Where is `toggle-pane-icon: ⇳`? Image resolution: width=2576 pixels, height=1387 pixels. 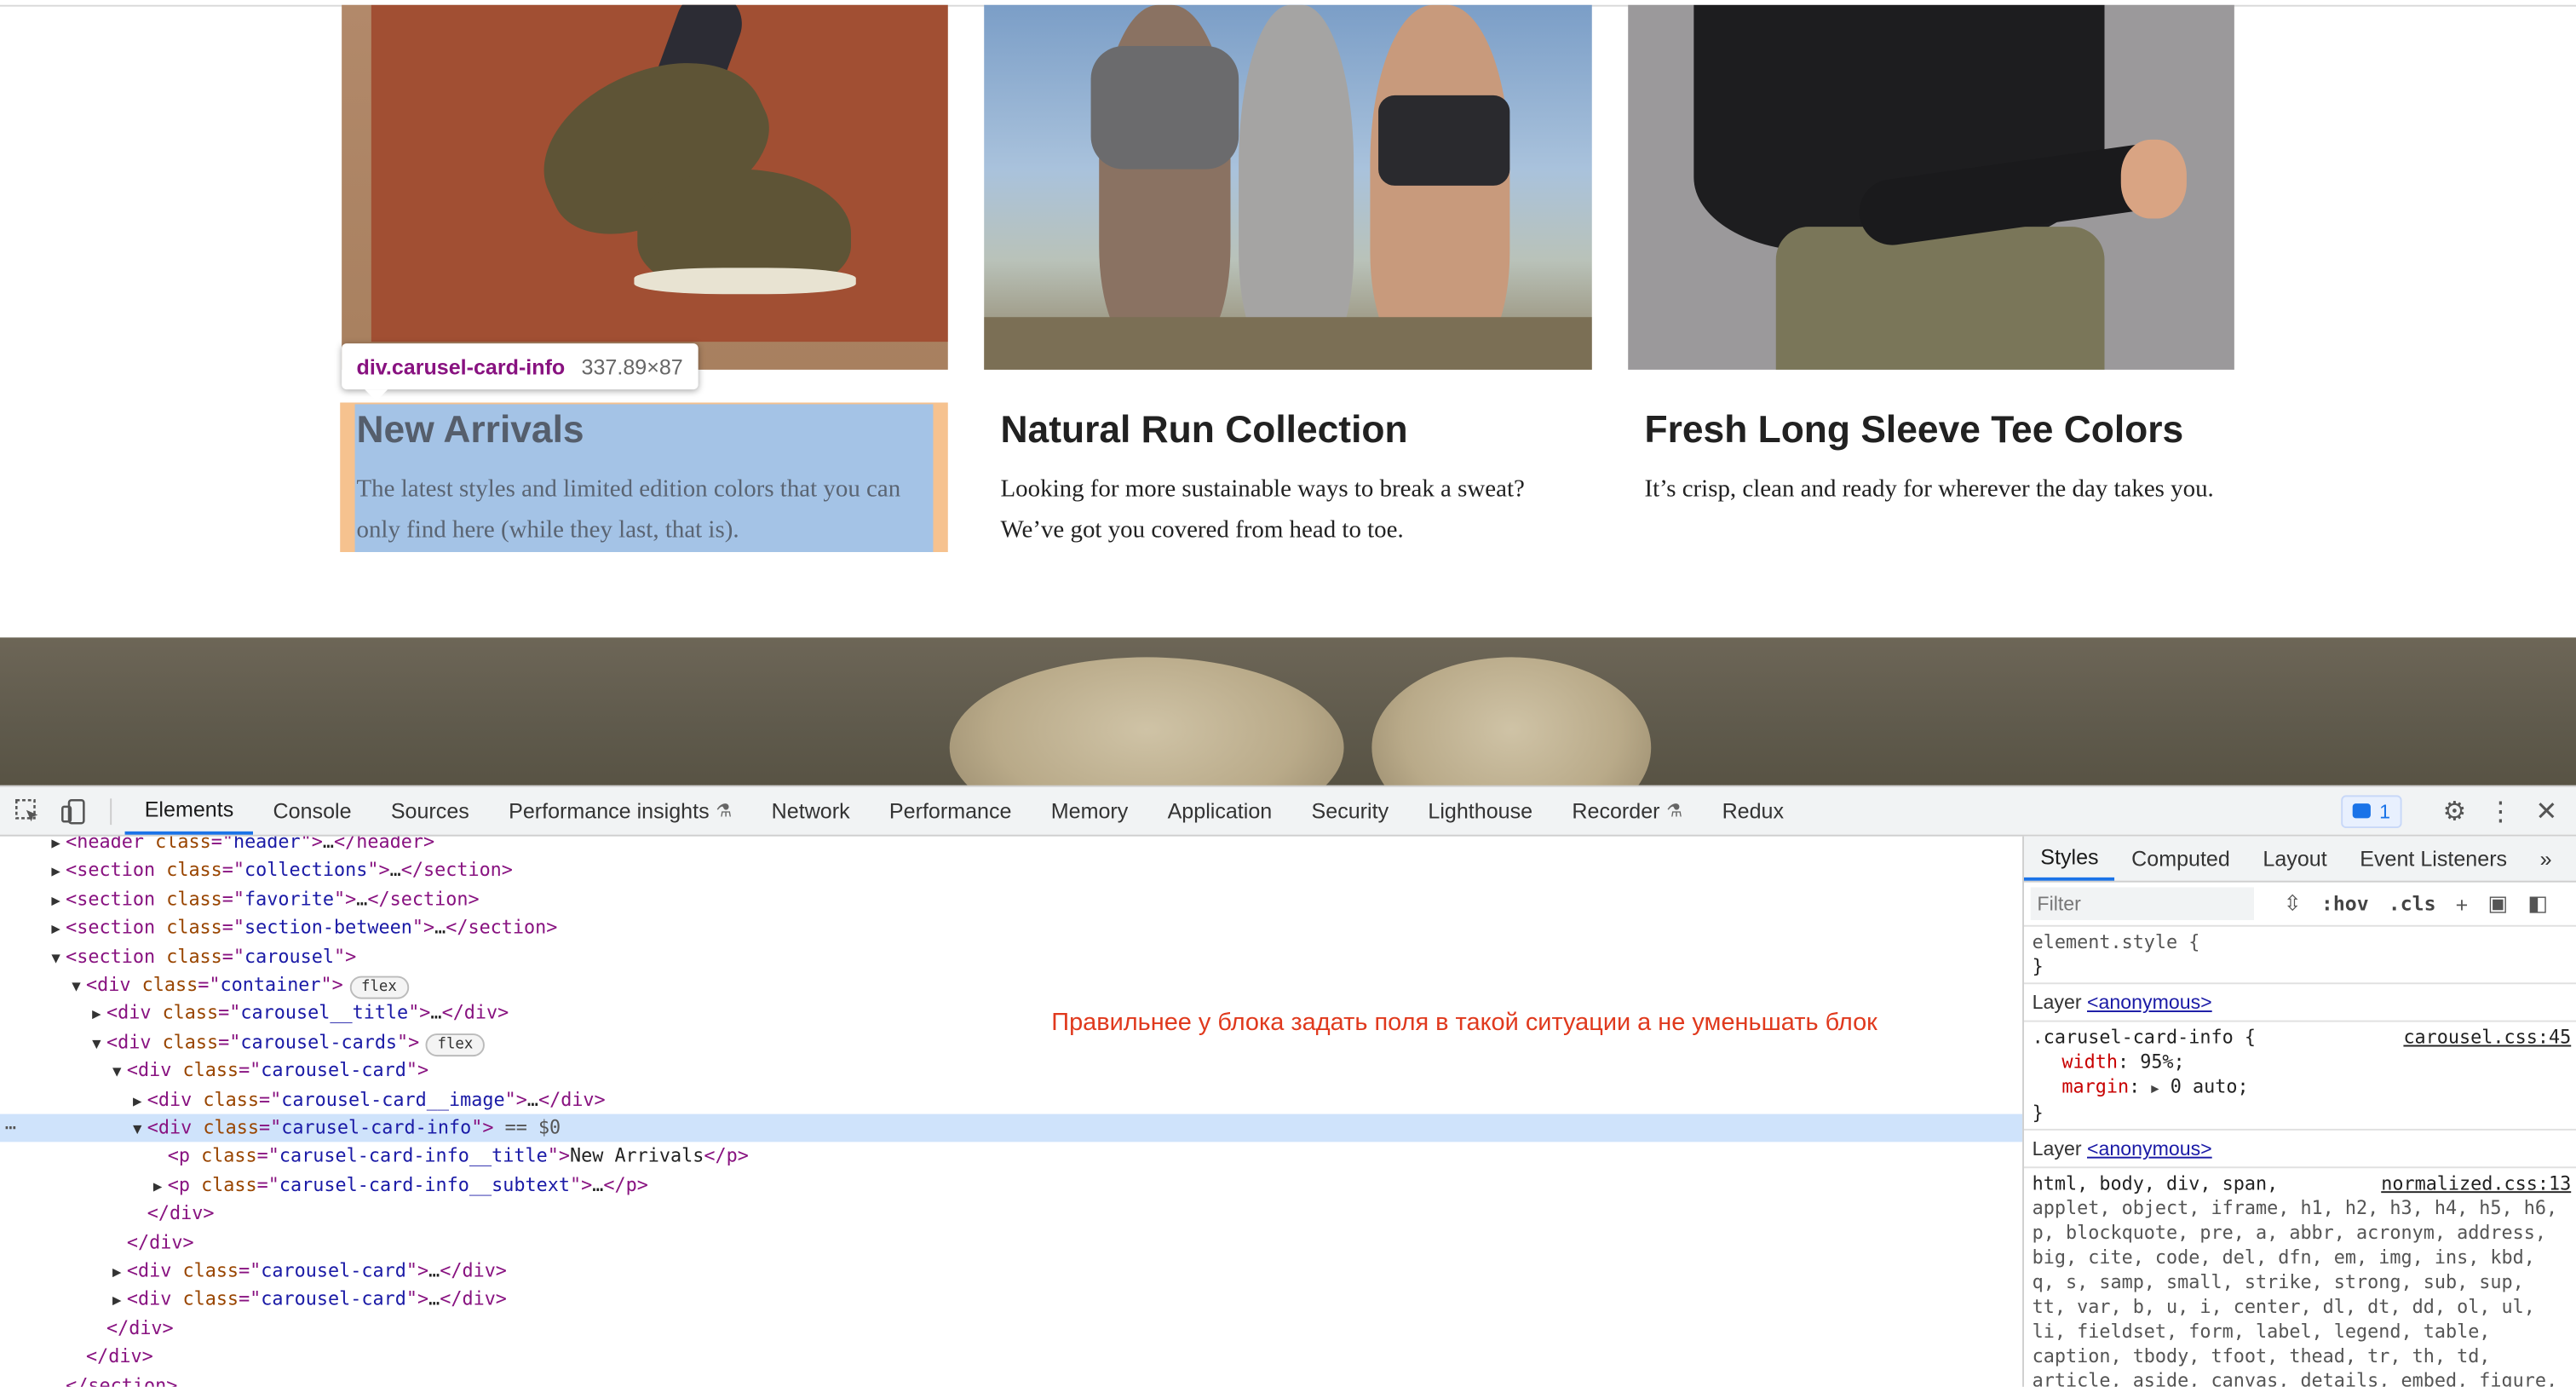
toggle-pane-icon: ⇳ is located at coordinates (2293, 903).